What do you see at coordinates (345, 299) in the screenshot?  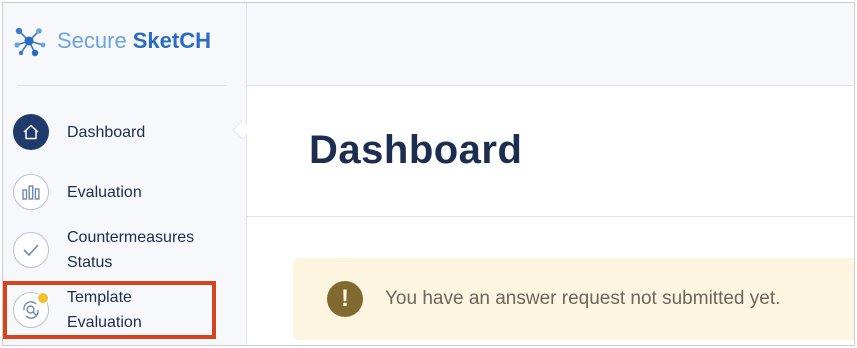 I see `exclamation-icon: !` at bounding box center [345, 299].